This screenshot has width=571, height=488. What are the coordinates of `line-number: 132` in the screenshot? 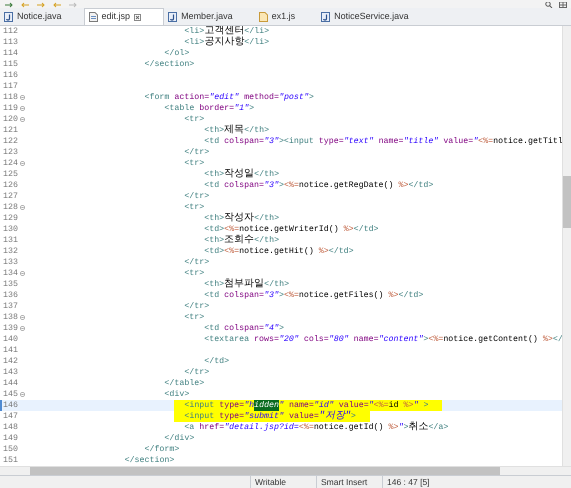 It's located at (10, 251).